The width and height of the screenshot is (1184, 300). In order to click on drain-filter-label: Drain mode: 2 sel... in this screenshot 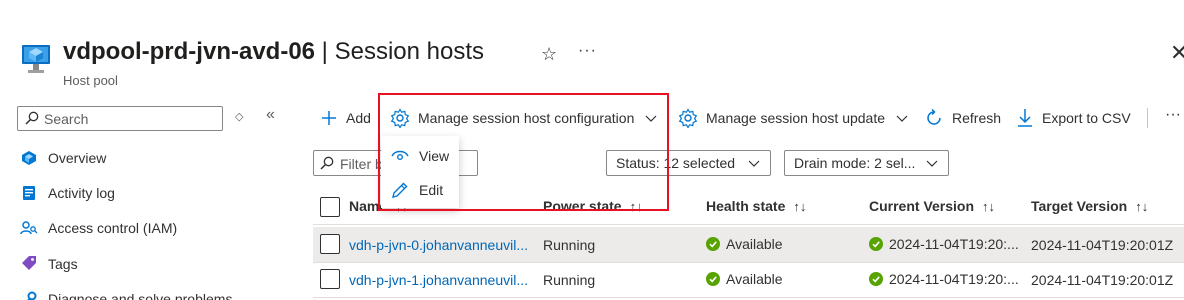, I will do `click(855, 163)`.